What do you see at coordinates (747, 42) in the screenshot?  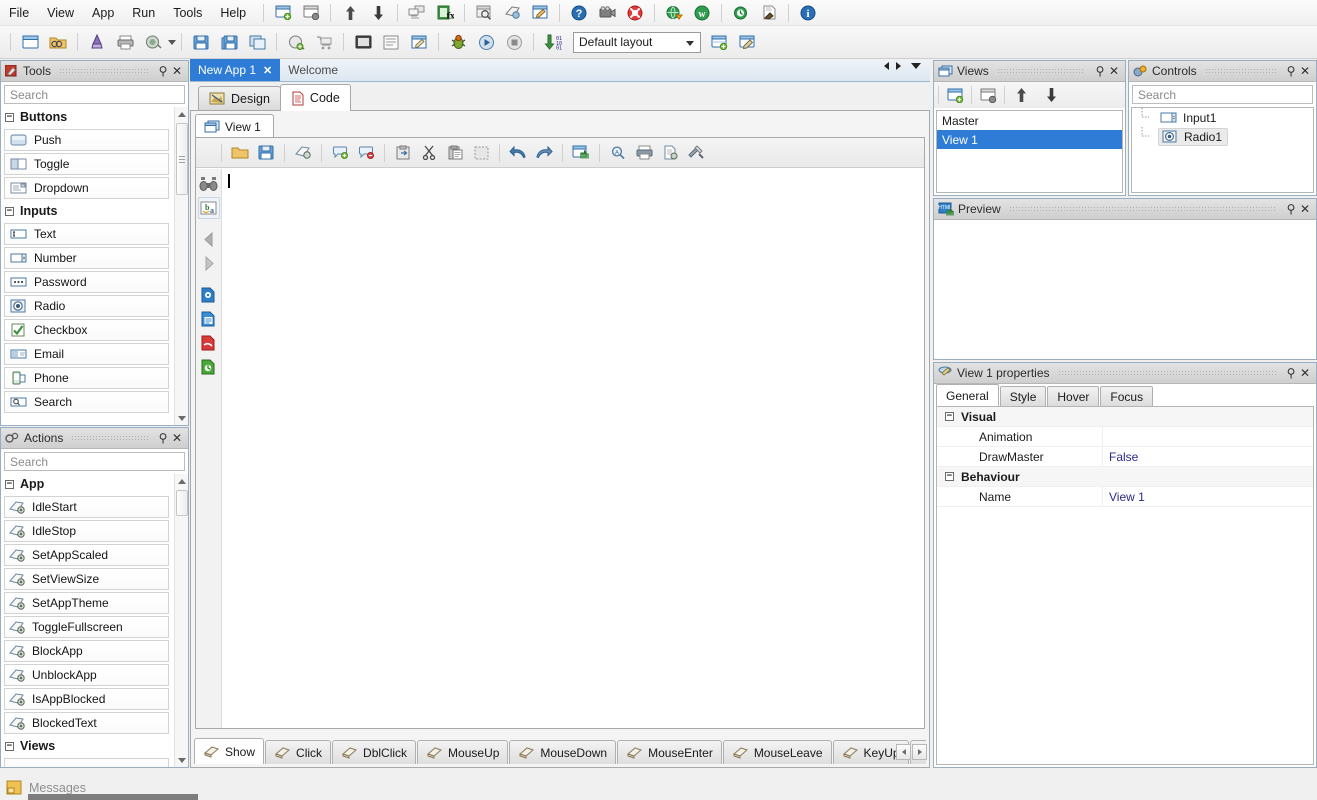 I see `layout-edit-icon` at bounding box center [747, 42].